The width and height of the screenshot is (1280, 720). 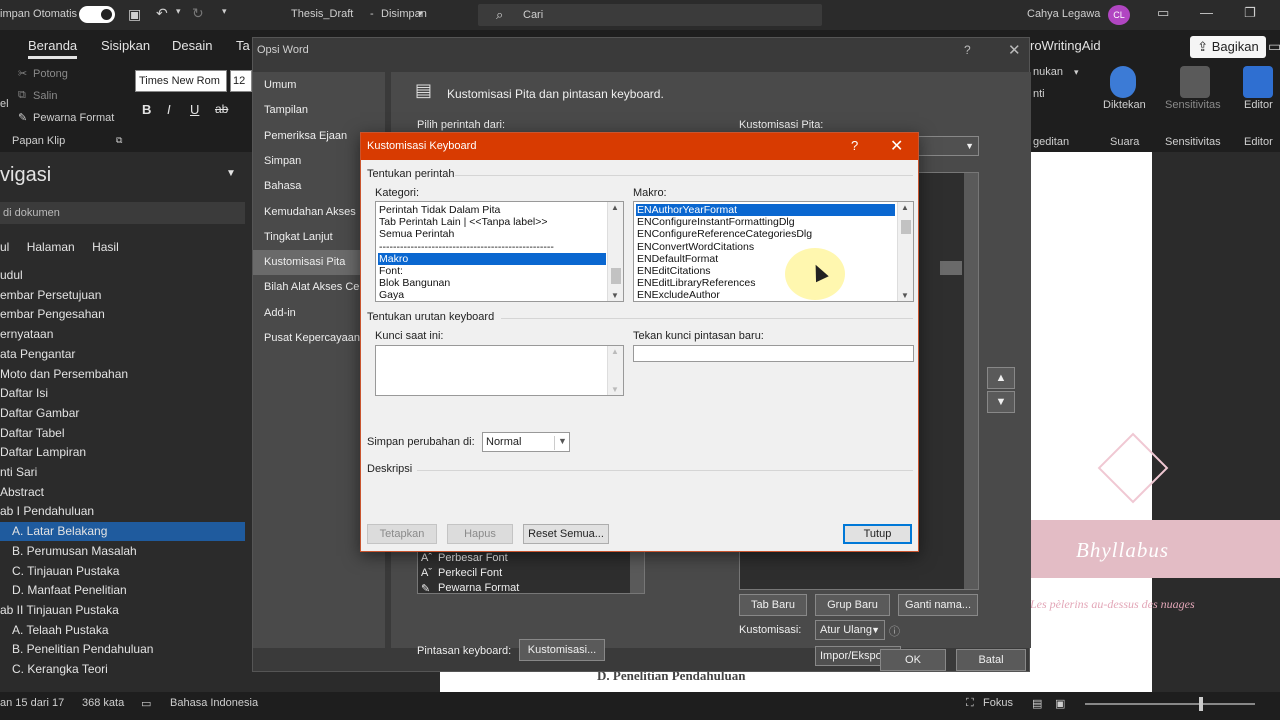 I want to click on nav-heading-item: B. Perumusan Masalah, so click(x=122, y=551).